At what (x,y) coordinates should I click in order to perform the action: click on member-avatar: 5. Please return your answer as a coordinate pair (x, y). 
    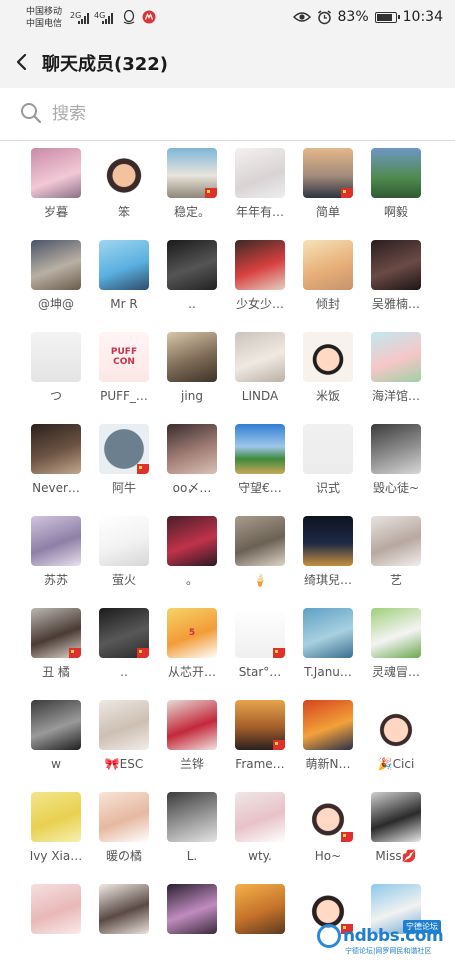
    Looking at the image, I should click on (192, 633).